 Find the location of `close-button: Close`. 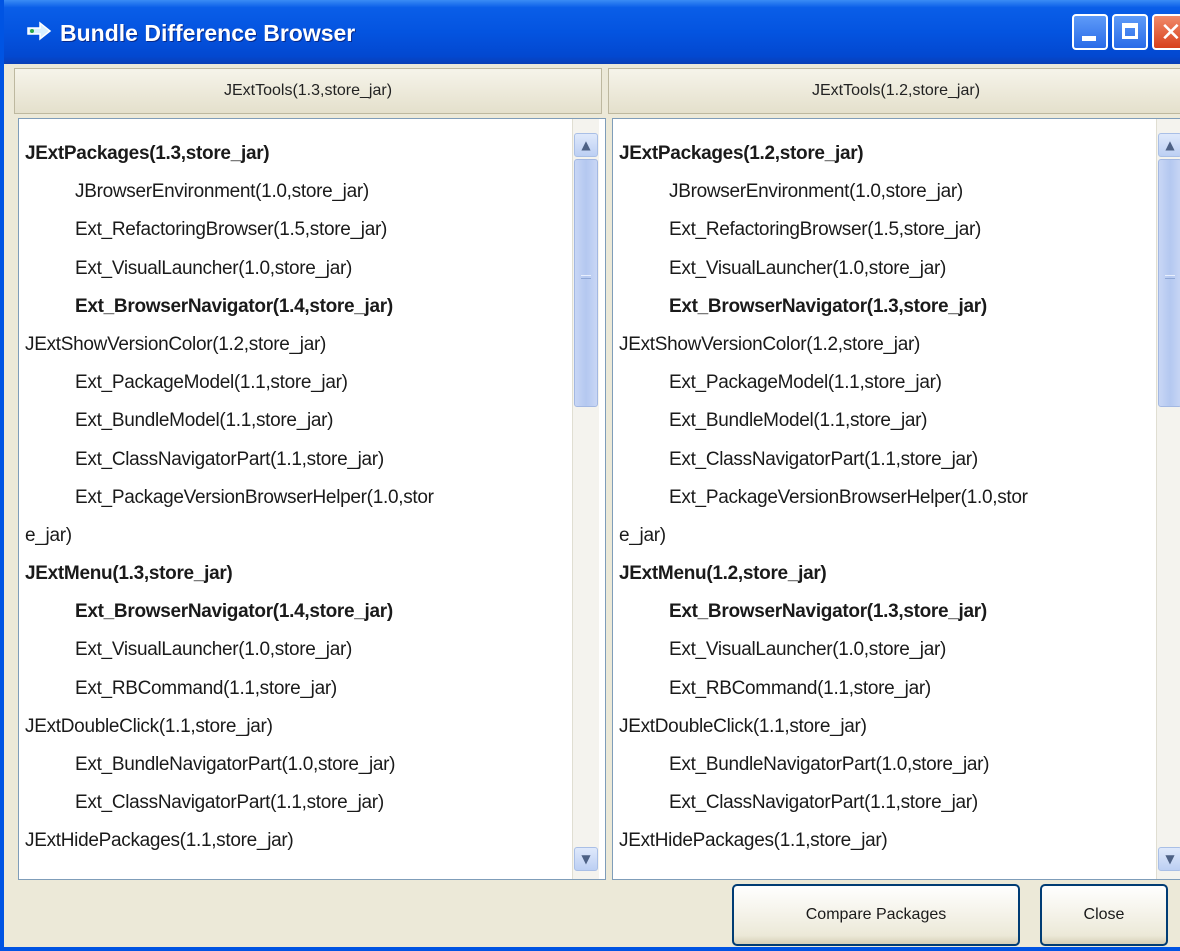

close-button: Close is located at coordinates (1104, 915).